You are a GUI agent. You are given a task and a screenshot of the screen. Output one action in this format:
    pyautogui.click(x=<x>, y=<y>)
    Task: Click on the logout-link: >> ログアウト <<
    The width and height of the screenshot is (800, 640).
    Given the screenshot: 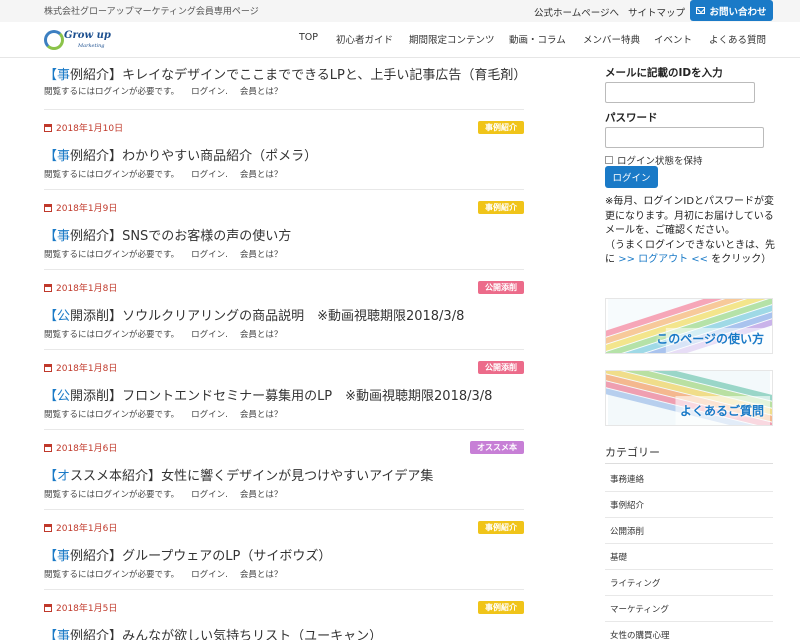 What is the action you would take?
    pyautogui.click(x=663, y=259)
    